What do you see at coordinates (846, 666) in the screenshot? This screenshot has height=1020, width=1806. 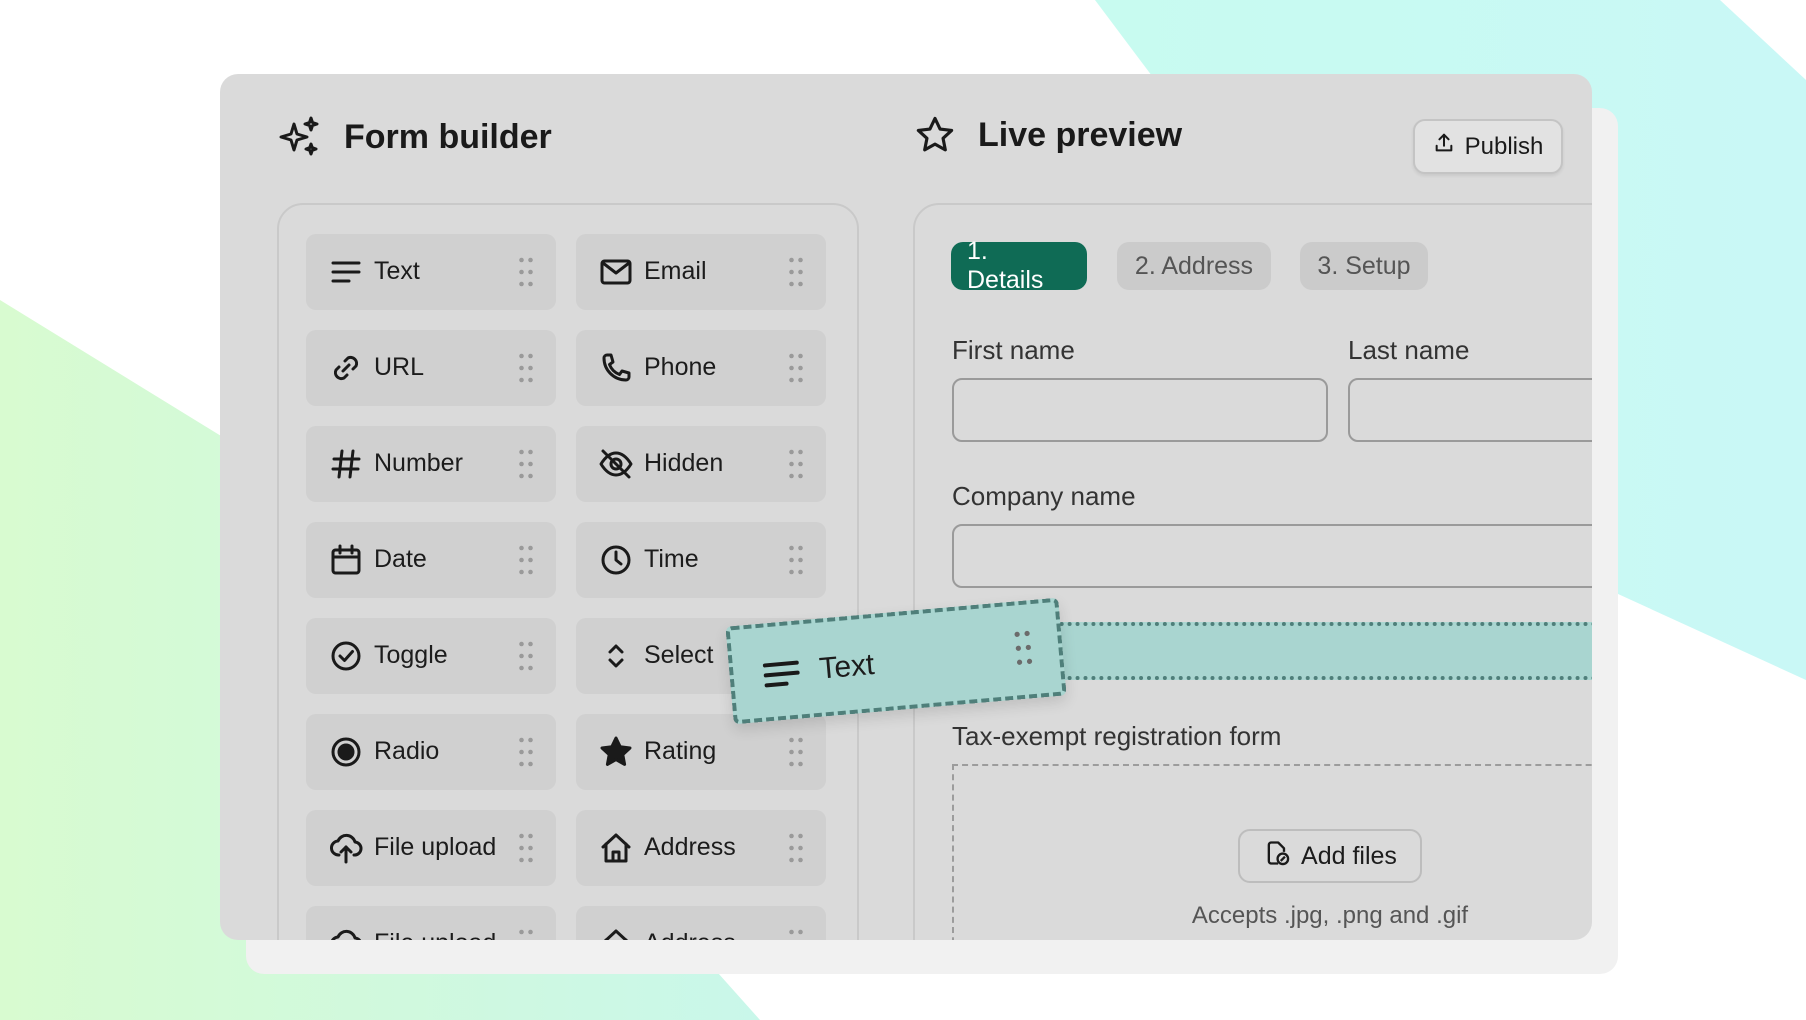 I see `dragged-label: Text` at bounding box center [846, 666].